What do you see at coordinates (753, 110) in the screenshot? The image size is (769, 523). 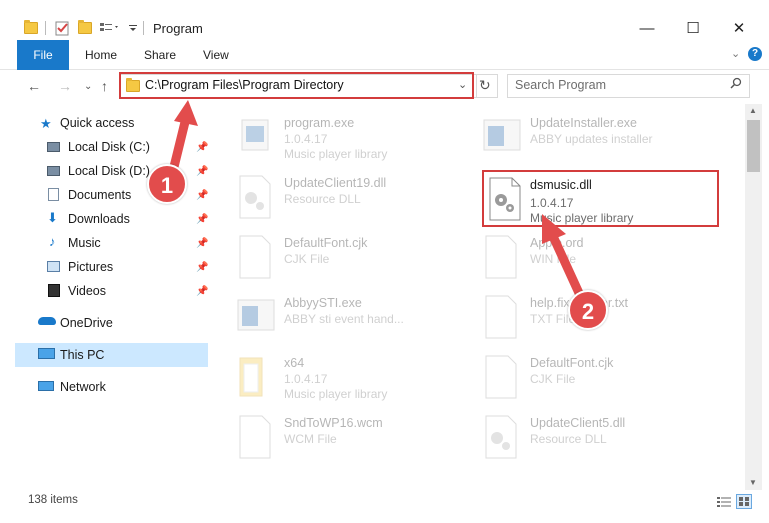 I see `scroll-up-icon: ▲` at bounding box center [753, 110].